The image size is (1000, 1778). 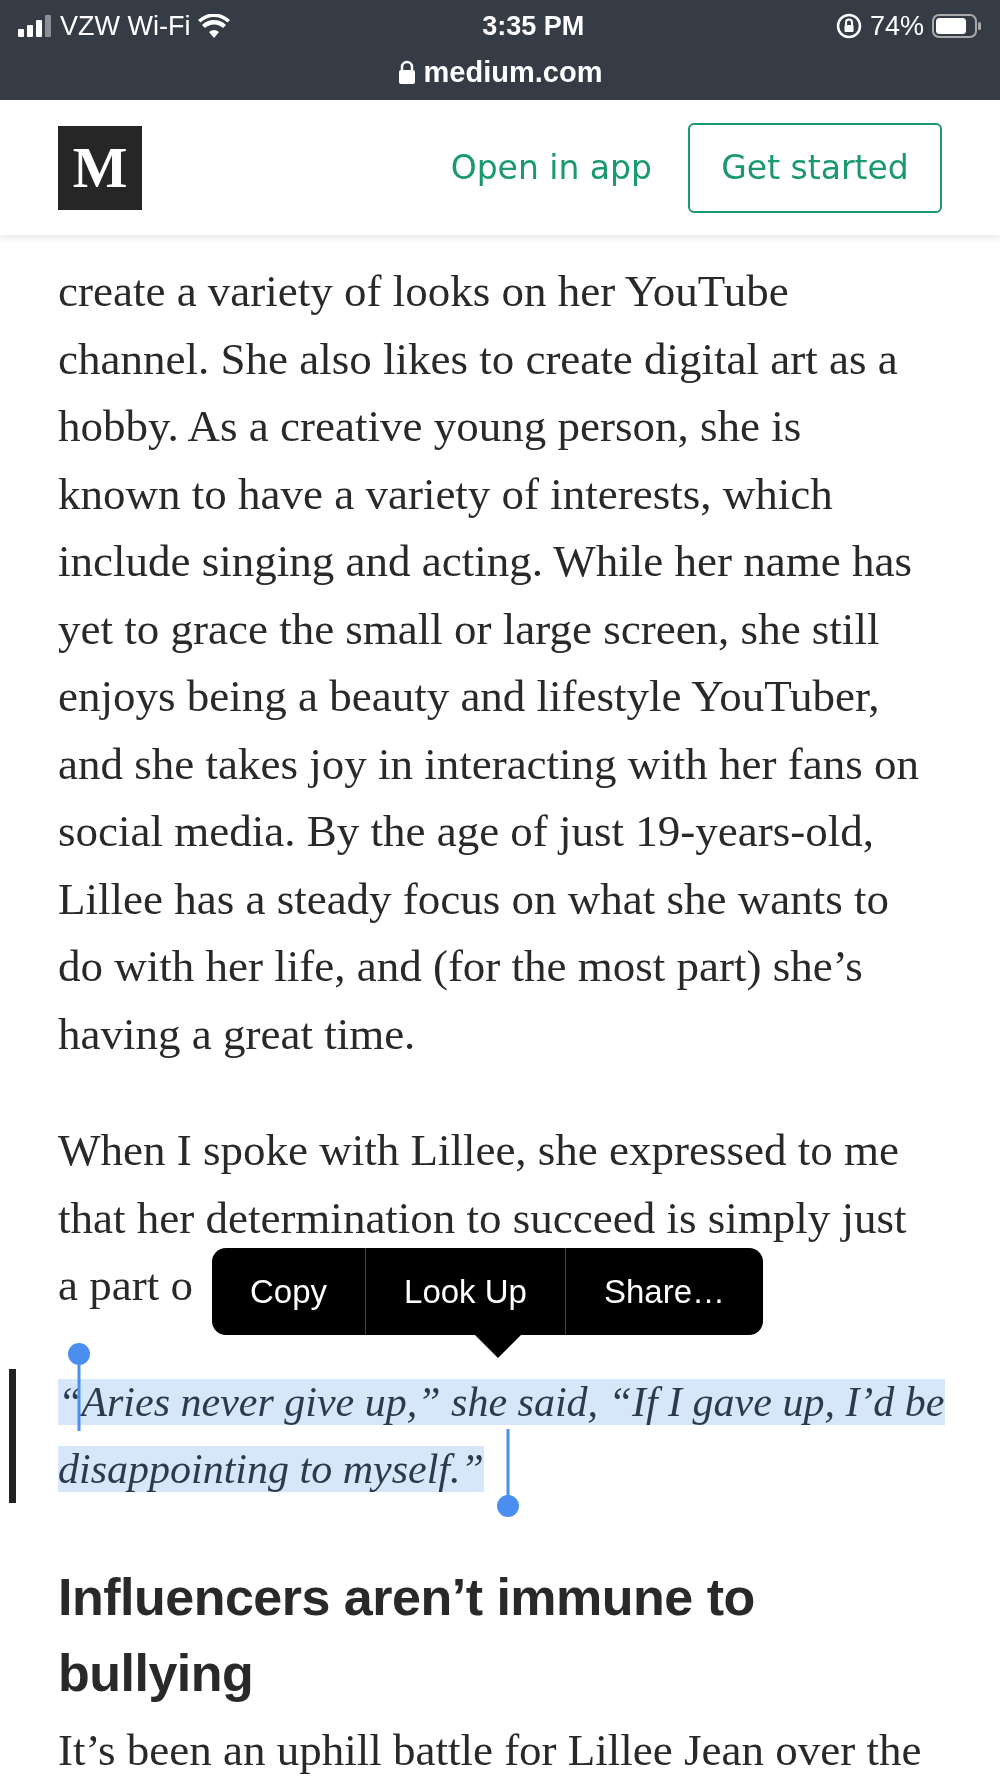 What do you see at coordinates (430, 426) in the screenshot?
I see `text-line: hobby. As a creative young person, she is` at bounding box center [430, 426].